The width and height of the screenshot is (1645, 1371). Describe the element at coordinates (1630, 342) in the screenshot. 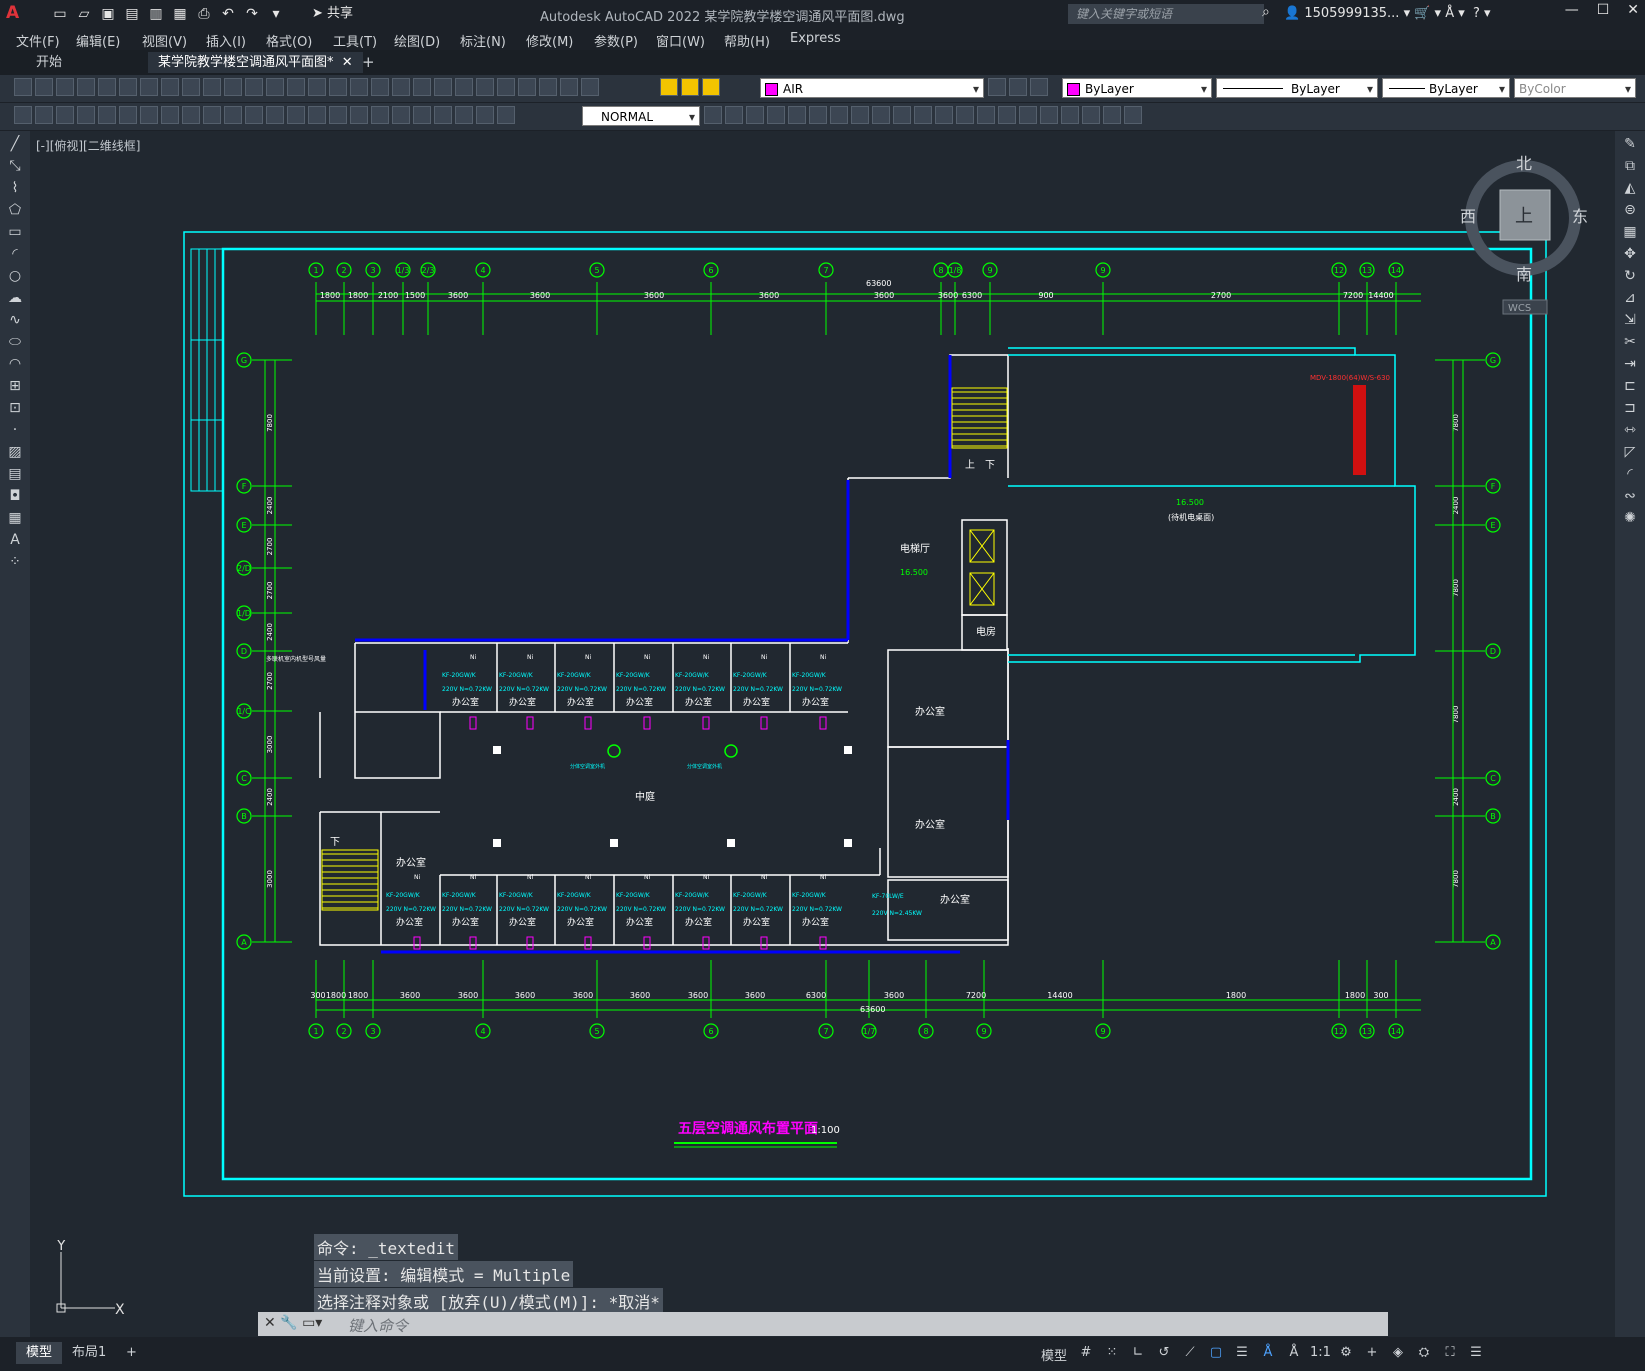

I see `trim-icon: ✂` at that location.